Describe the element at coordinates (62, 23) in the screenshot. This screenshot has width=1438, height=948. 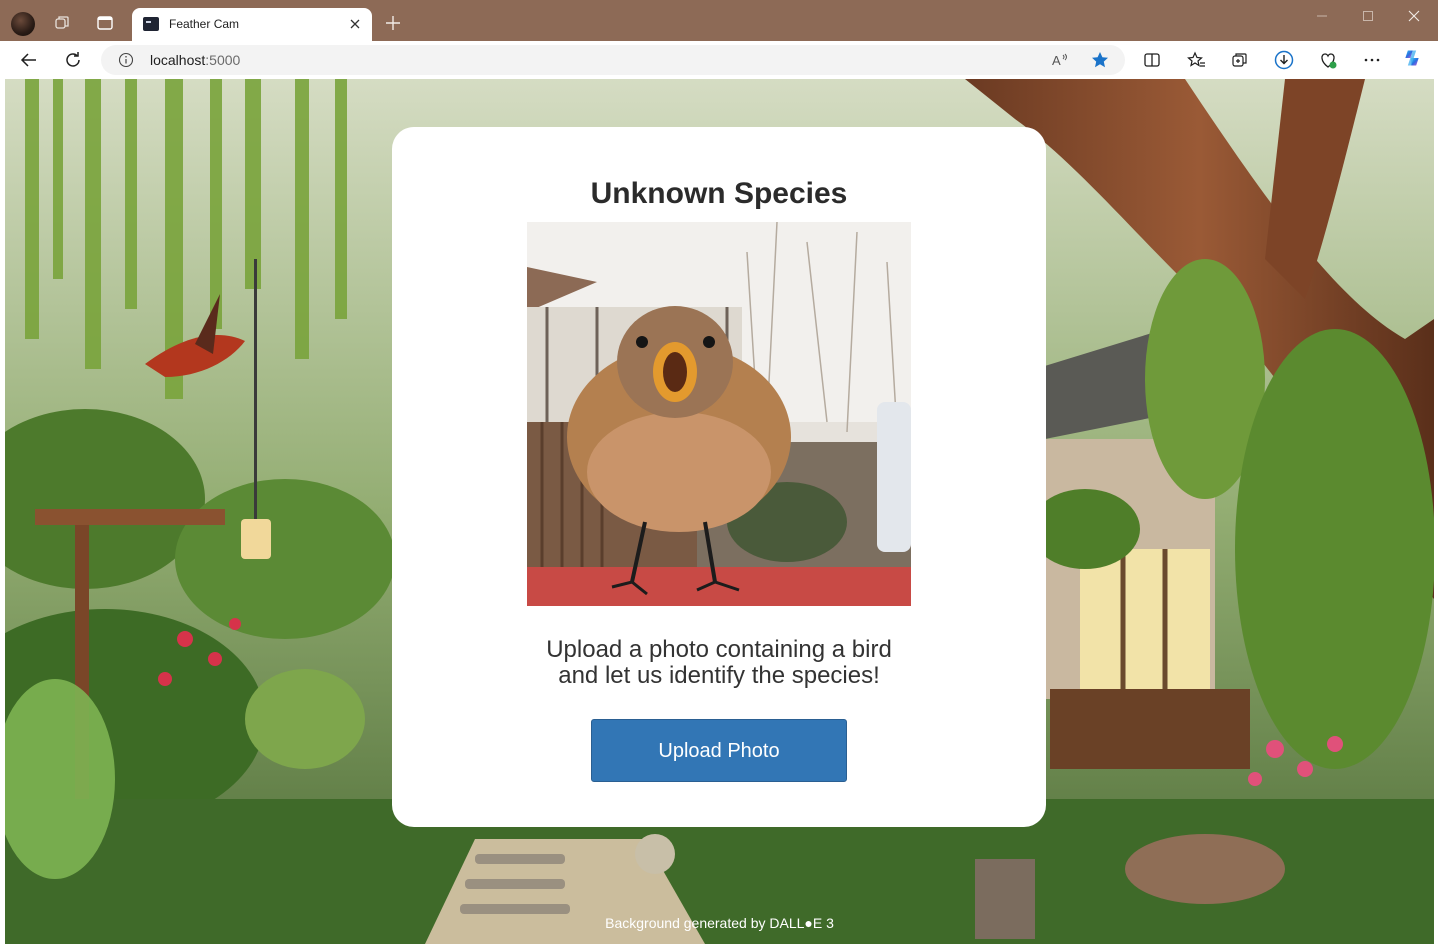
I see `workspaces-icon` at that location.